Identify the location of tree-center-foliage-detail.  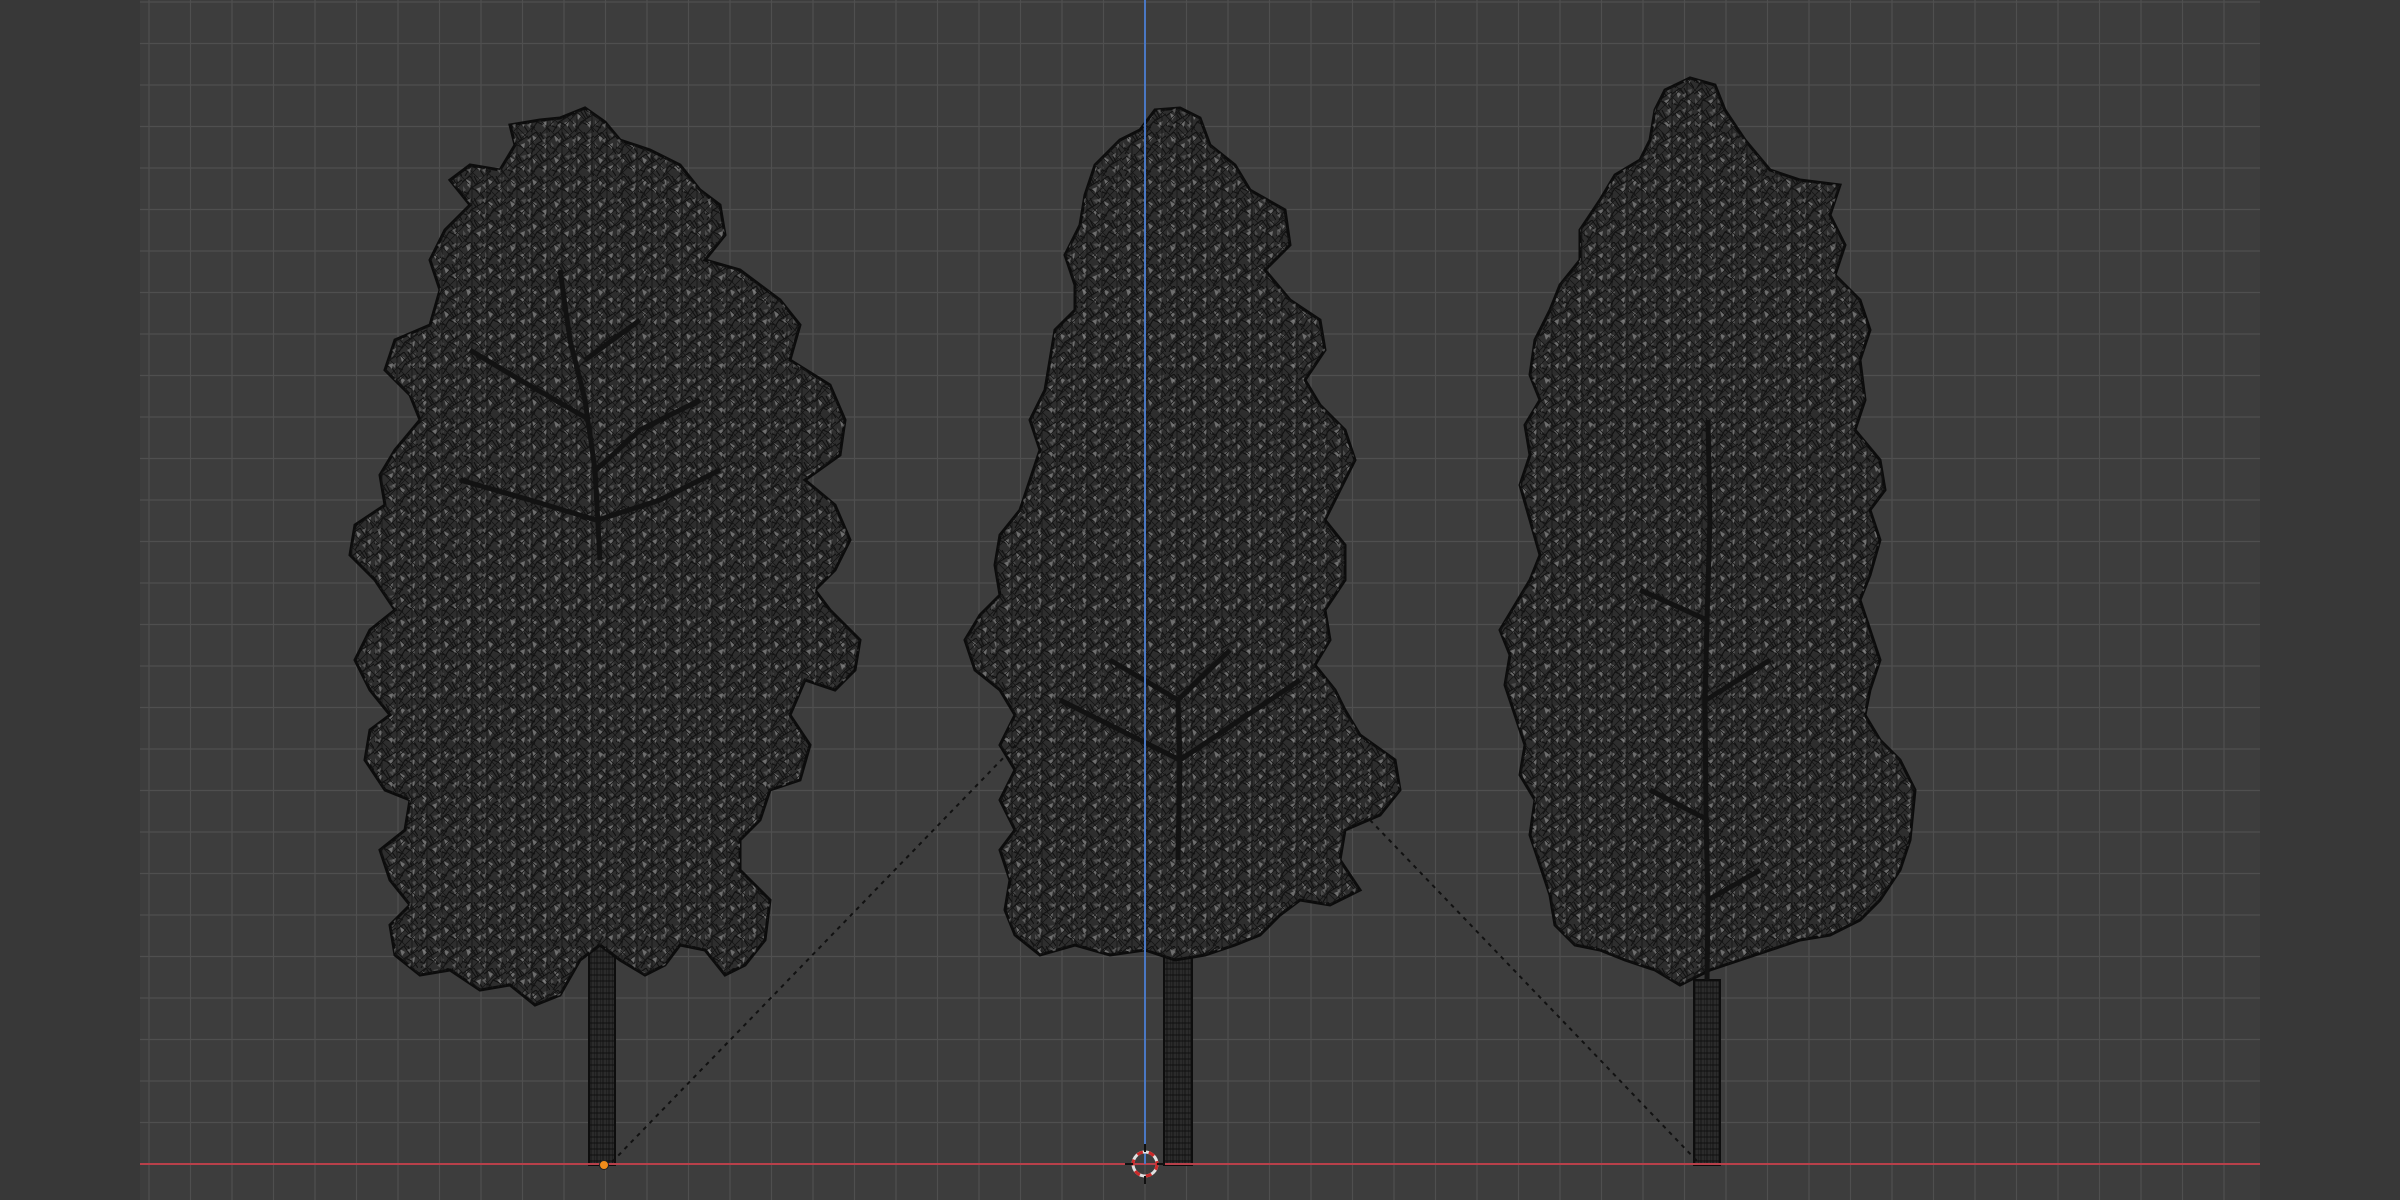
(1182, 534).